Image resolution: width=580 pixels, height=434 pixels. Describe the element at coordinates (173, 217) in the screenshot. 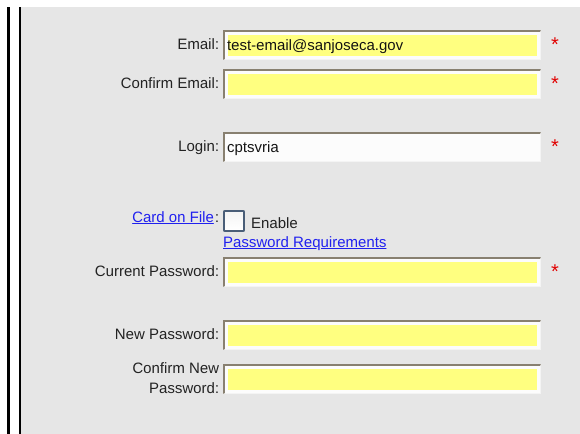

I see `card-on-file-link: Card on File` at that location.